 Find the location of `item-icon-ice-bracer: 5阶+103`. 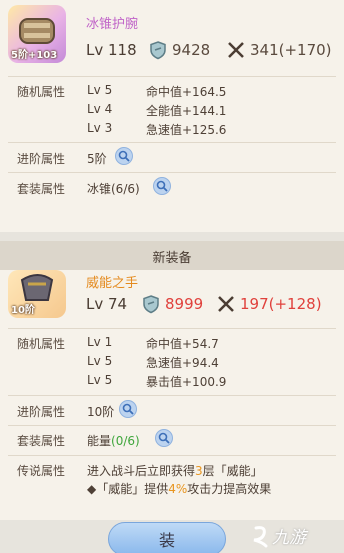

item-icon-ice-bracer: 5阶+103 is located at coordinates (37, 34).